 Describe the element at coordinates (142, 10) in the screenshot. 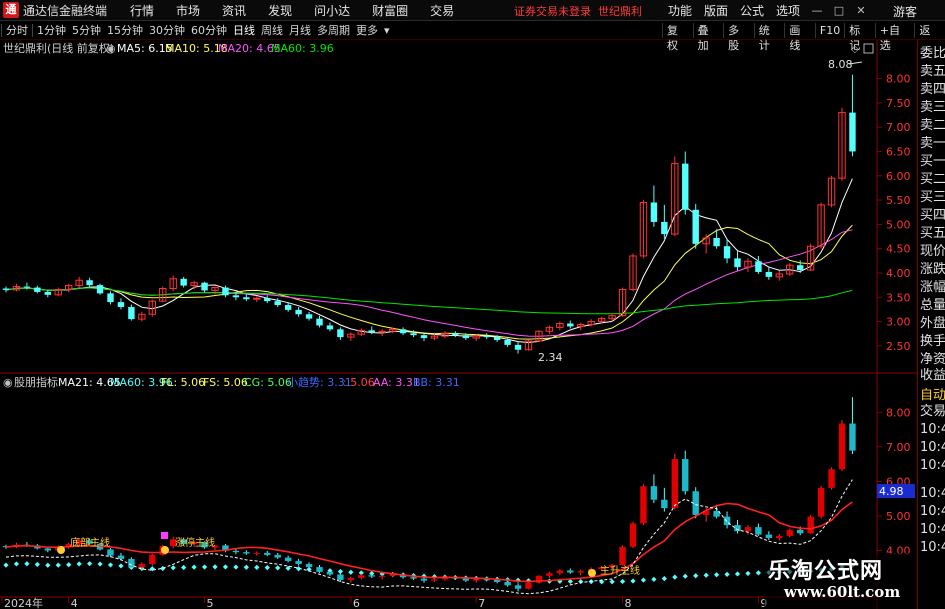

I see `menu-market: 行情` at that location.